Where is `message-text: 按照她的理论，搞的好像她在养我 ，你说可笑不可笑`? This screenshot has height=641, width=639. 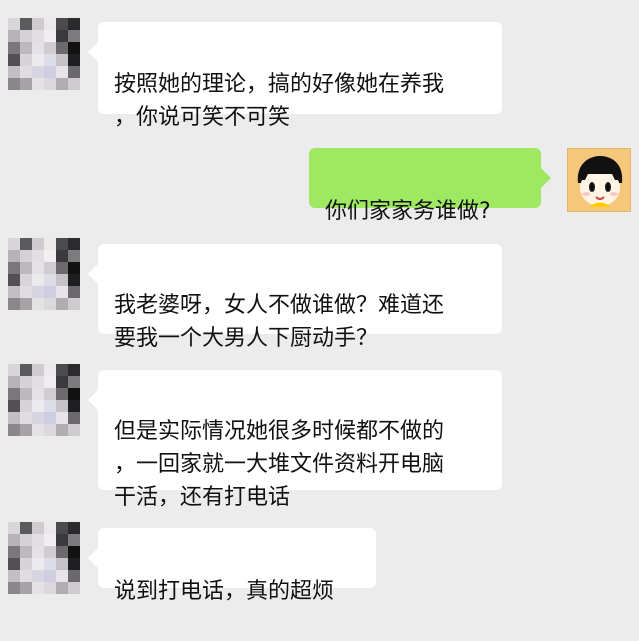 message-text: 按照她的理论，搞的好像她在养我 ，你说可笑不可笑 is located at coordinates (279, 101).